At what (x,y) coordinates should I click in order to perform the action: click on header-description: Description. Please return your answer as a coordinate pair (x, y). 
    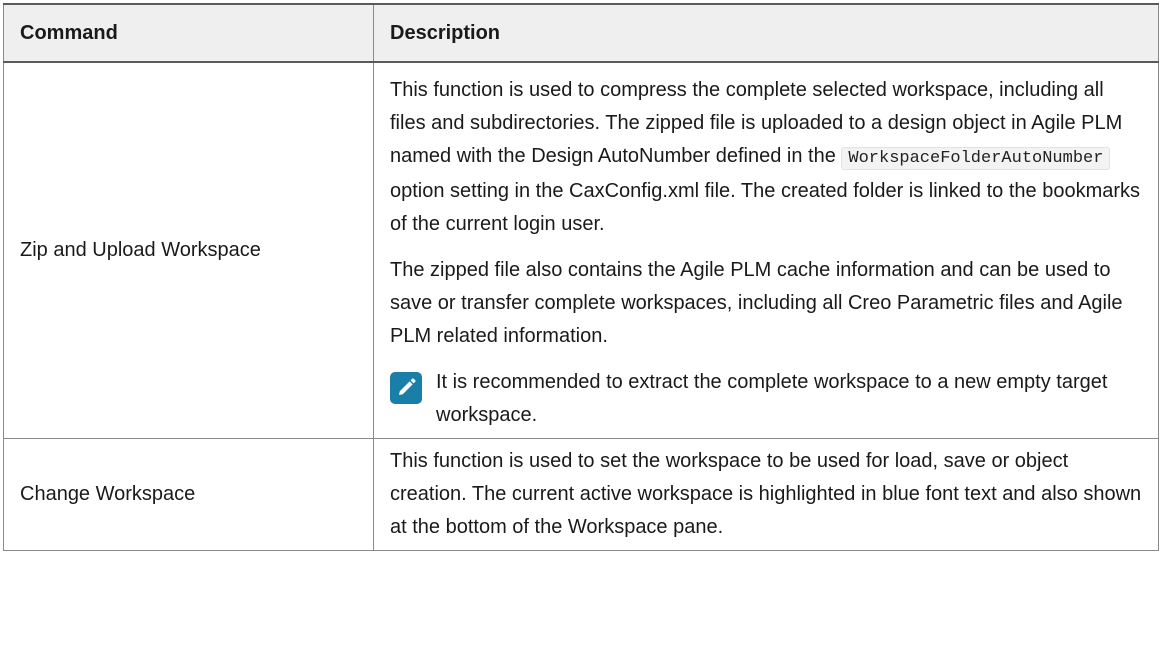
    Looking at the image, I should click on (766, 33).